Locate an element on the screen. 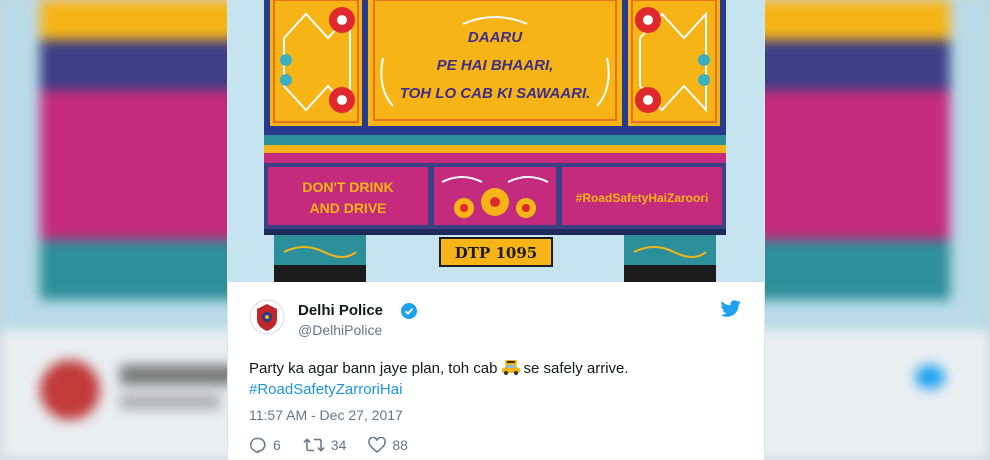  retweet-count: 34 is located at coordinates (338, 445).